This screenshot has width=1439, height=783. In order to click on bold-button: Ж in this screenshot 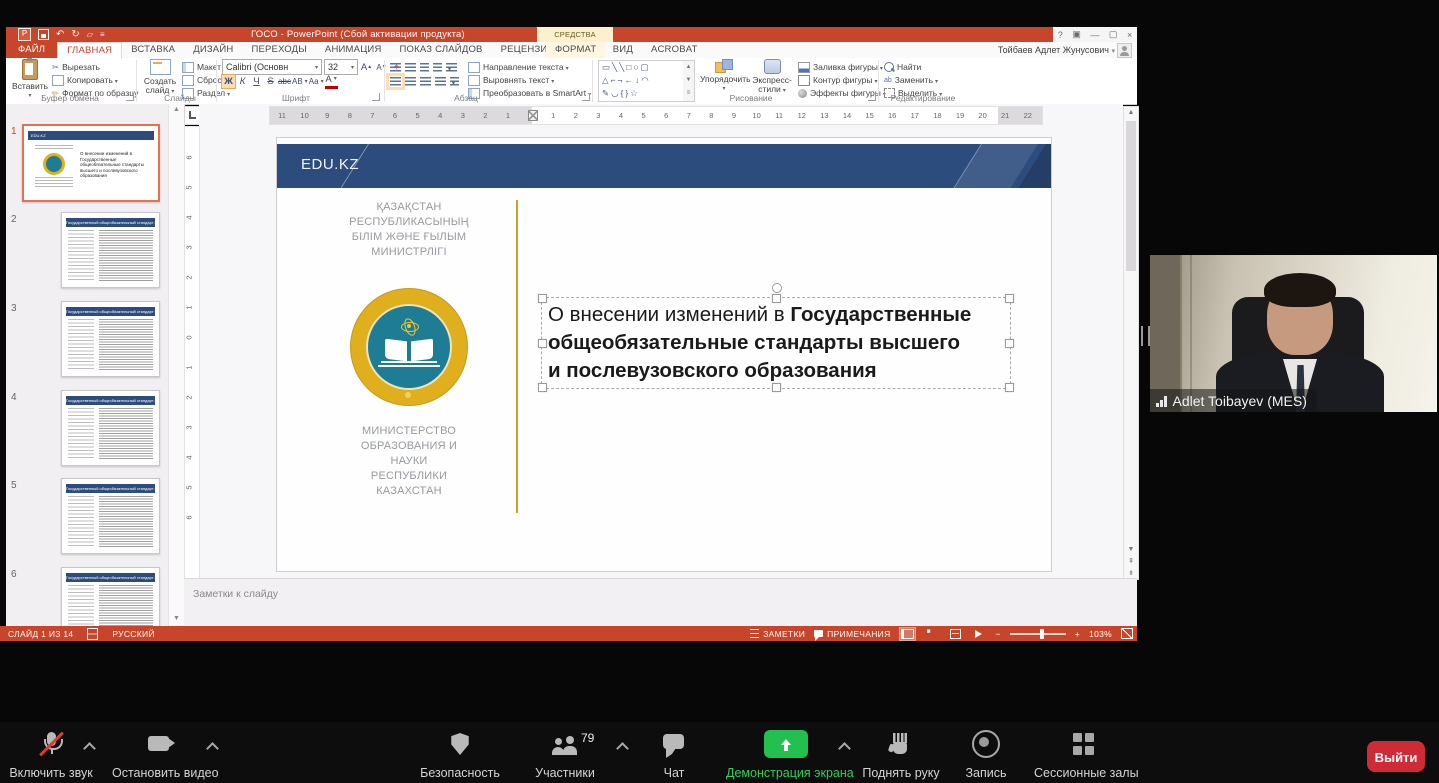, I will do `click(228, 81)`.